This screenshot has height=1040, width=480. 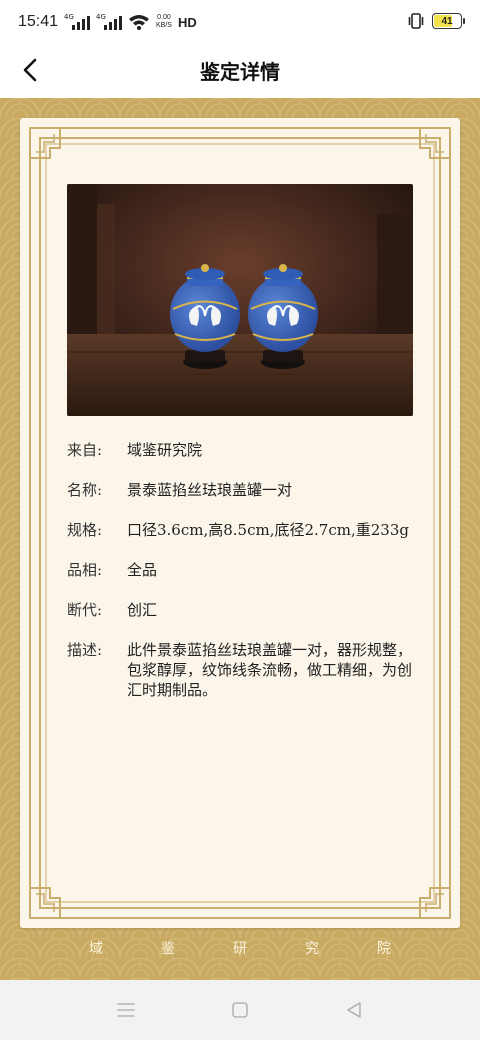 I want to click on detail-value: 口径3.6cm,高8.5cm,底径2.7cm,重233g, so click(x=268, y=530).